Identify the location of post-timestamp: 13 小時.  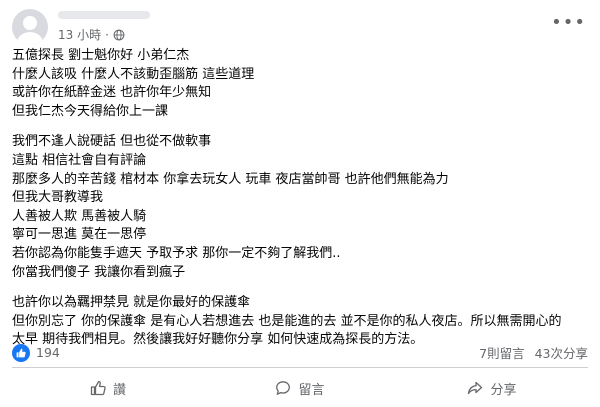
(79, 34).